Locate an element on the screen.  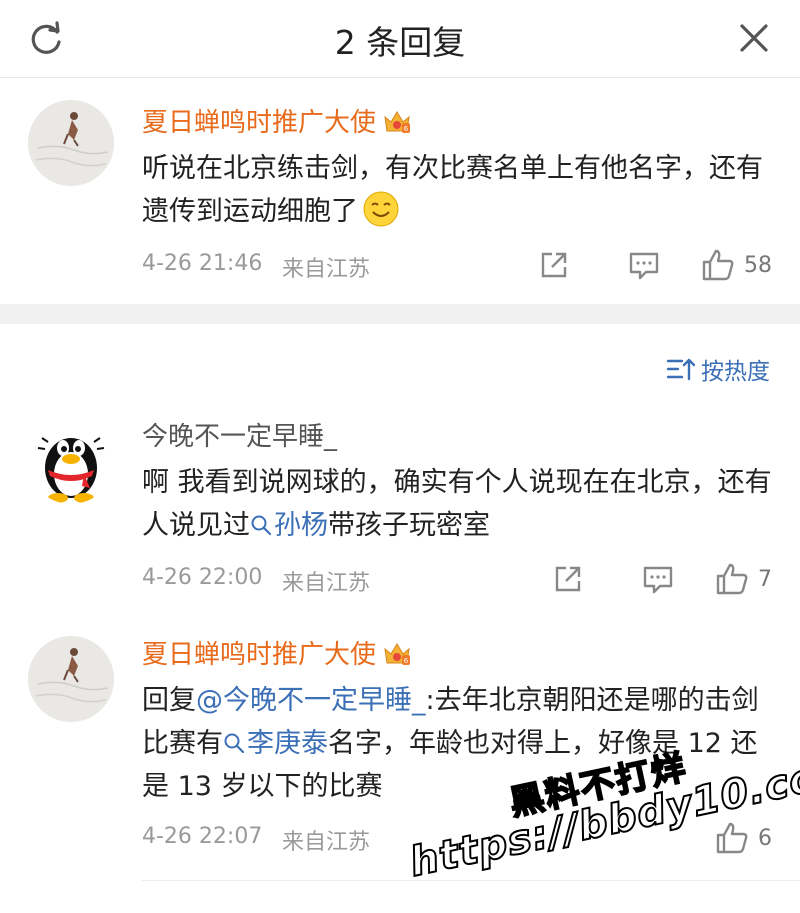
smile-emoji-icon is located at coordinates (381, 209).